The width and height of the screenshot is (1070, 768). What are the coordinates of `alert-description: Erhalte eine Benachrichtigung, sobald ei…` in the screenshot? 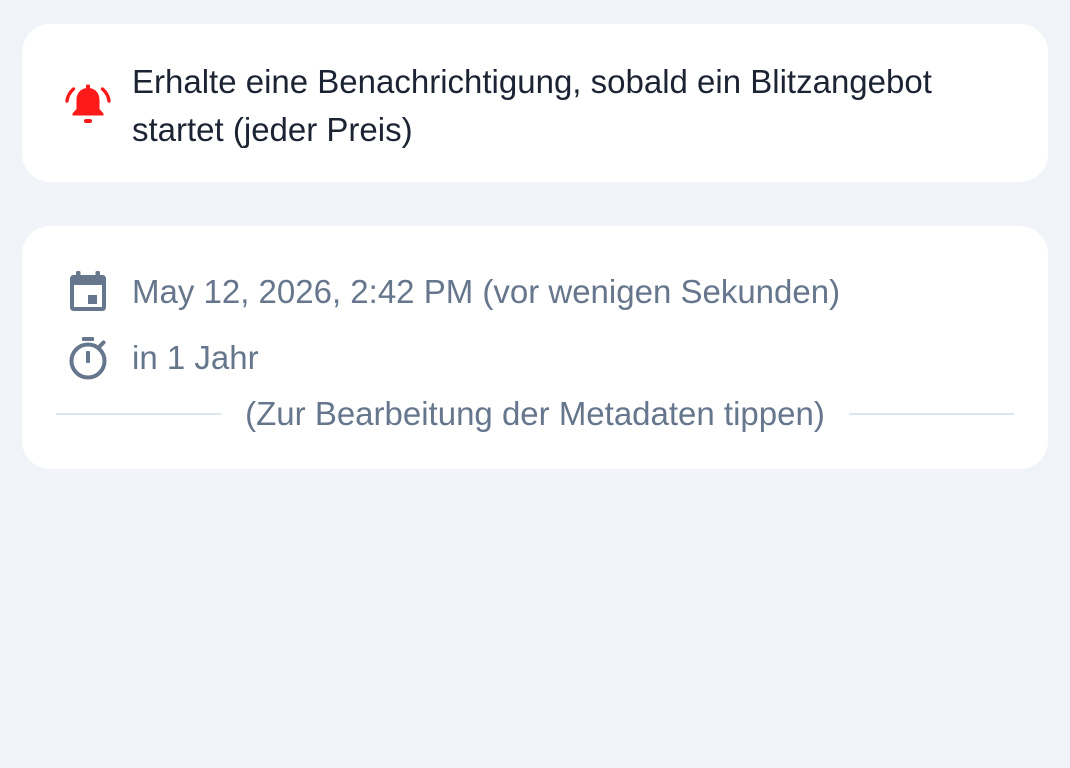 It's located at (532, 105).